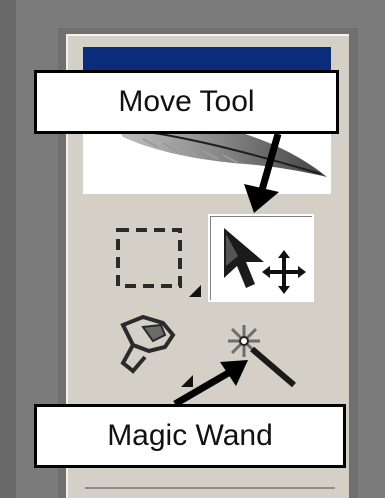 The height and width of the screenshot is (498, 385). I want to click on magic-wand-callout: Magic Wand, so click(190, 436).